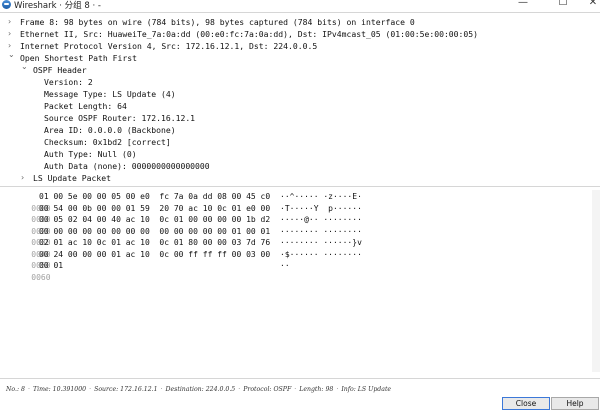 The height and width of the screenshot is (418, 600). I want to click on hex-scrollbar, so click(596, 281).